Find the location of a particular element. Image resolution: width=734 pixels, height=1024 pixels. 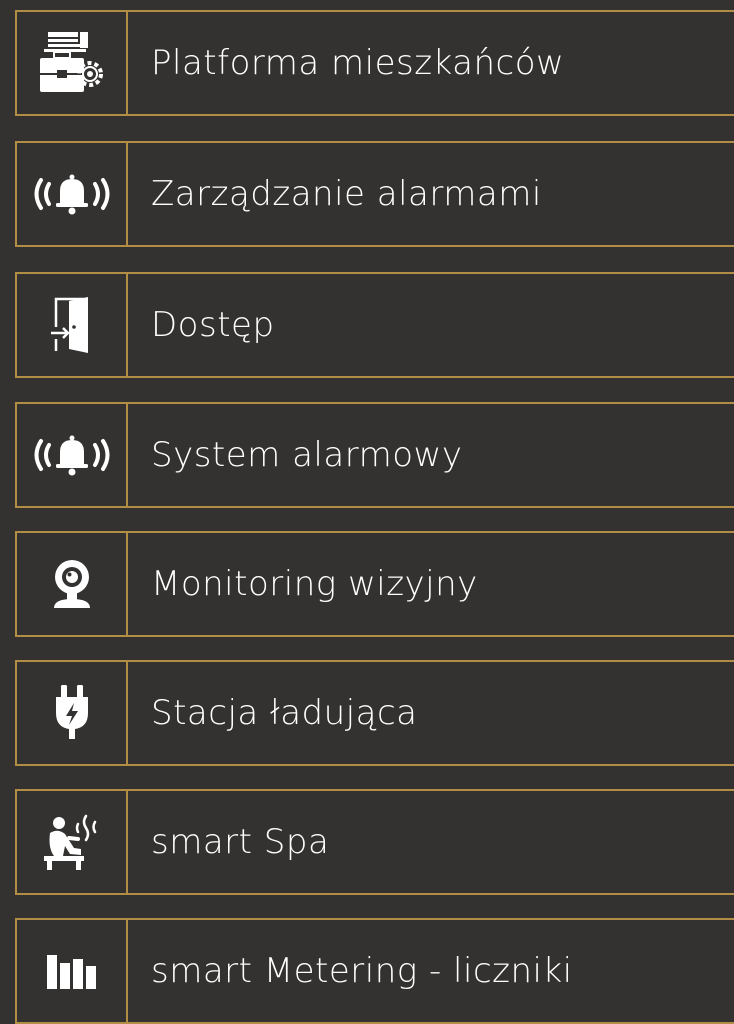

briefcase-documents-gear-icon is located at coordinates (72, 63).